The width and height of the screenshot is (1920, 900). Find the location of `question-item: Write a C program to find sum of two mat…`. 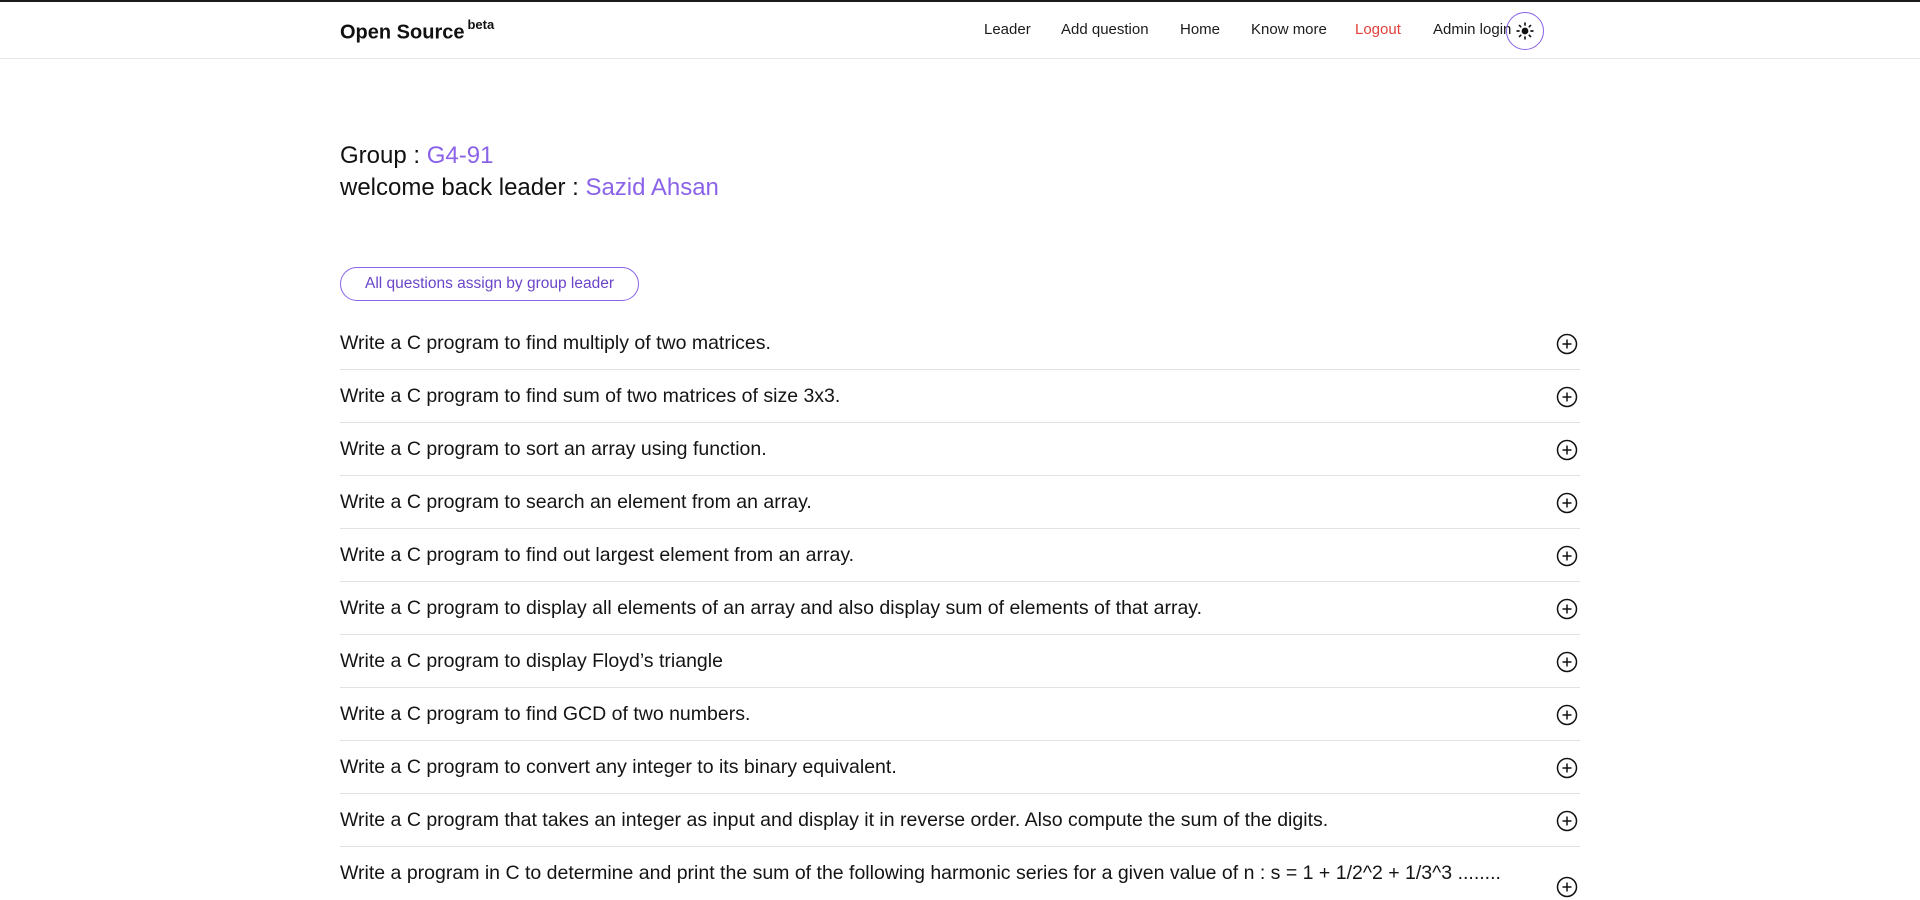

question-item: Write a C program to find sum of two mat… is located at coordinates (960, 396).